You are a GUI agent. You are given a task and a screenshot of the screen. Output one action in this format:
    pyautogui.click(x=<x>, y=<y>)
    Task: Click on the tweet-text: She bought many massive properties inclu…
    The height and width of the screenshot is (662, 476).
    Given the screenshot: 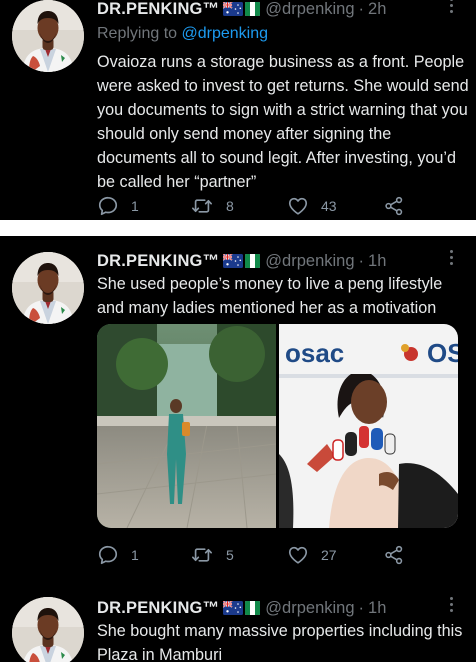 What is the action you would take?
    pyautogui.click(x=280, y=642)
    